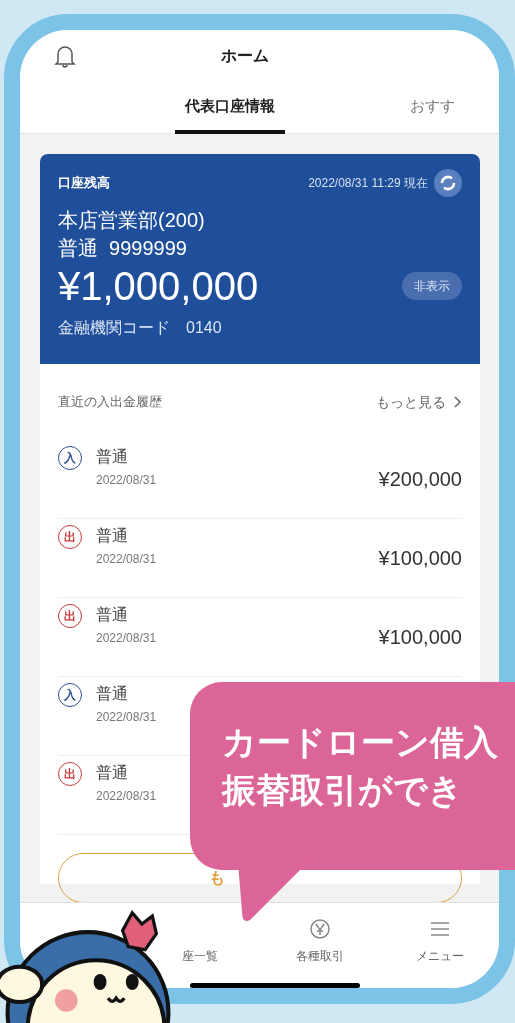 Image resolution: width=515 pixels, height=1023 pixels. What do you see at coordinates (368, 183) in the screenshot?
I see `timestamp: 2022/08/31 11:29 現在` at bounding box center [368, 183].